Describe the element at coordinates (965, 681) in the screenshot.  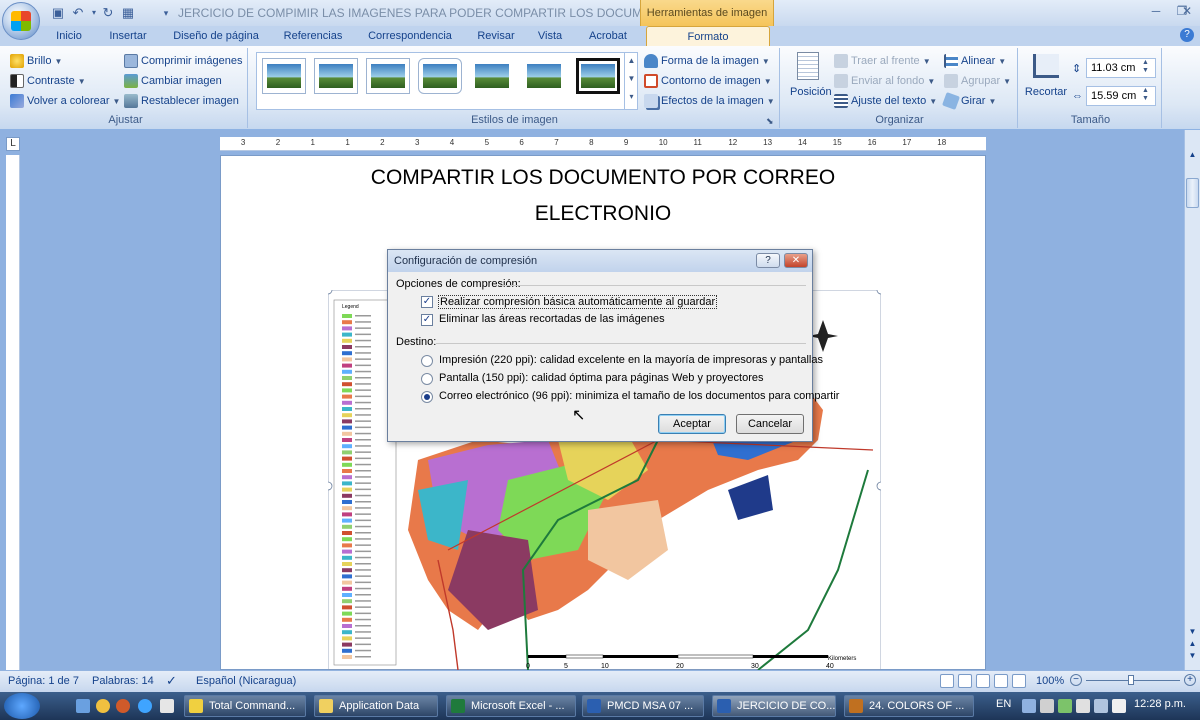
I see `full-screen-view-icon` at that location.